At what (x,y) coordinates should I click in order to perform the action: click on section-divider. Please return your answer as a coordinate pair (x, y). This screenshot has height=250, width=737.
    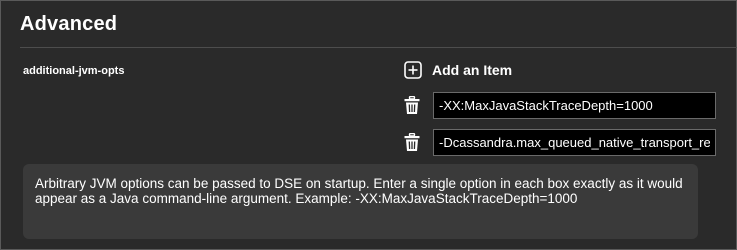
    Looking at the image, I should click on (378, 47).